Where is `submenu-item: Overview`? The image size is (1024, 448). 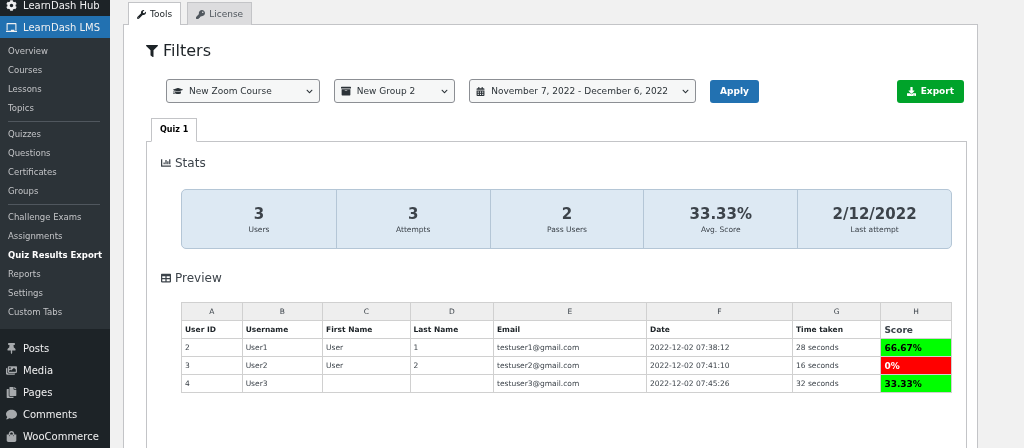 submenu-item: Overview is located at coordinates (55, 52).